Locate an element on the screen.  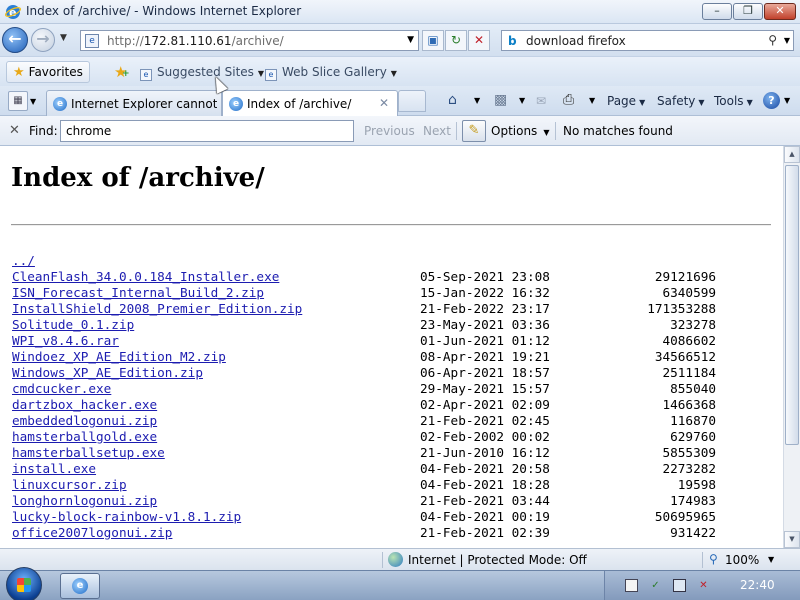
chevron-down-icon: ▼ is located at coordinates (393, 73).